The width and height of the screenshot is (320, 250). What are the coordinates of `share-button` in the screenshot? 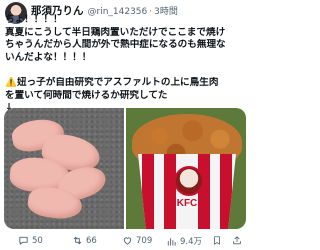 It's located at (237, 240).